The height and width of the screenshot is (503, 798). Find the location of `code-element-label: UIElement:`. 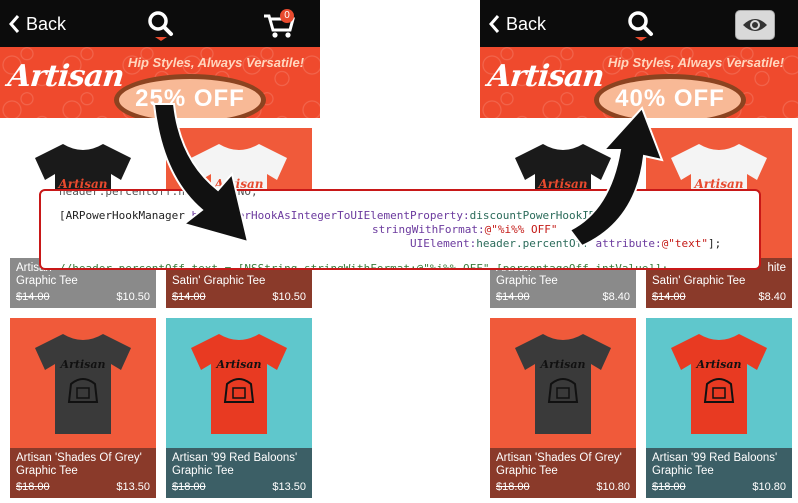

code-element-label: UIElement: is located at coordinates (443, 243).